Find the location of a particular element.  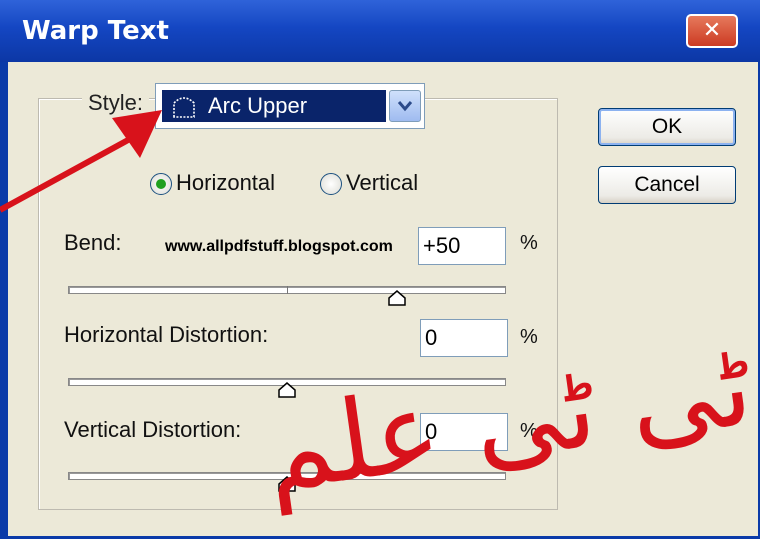

vertical-distortion-slider-thumb is located at coordinates (287, 484).